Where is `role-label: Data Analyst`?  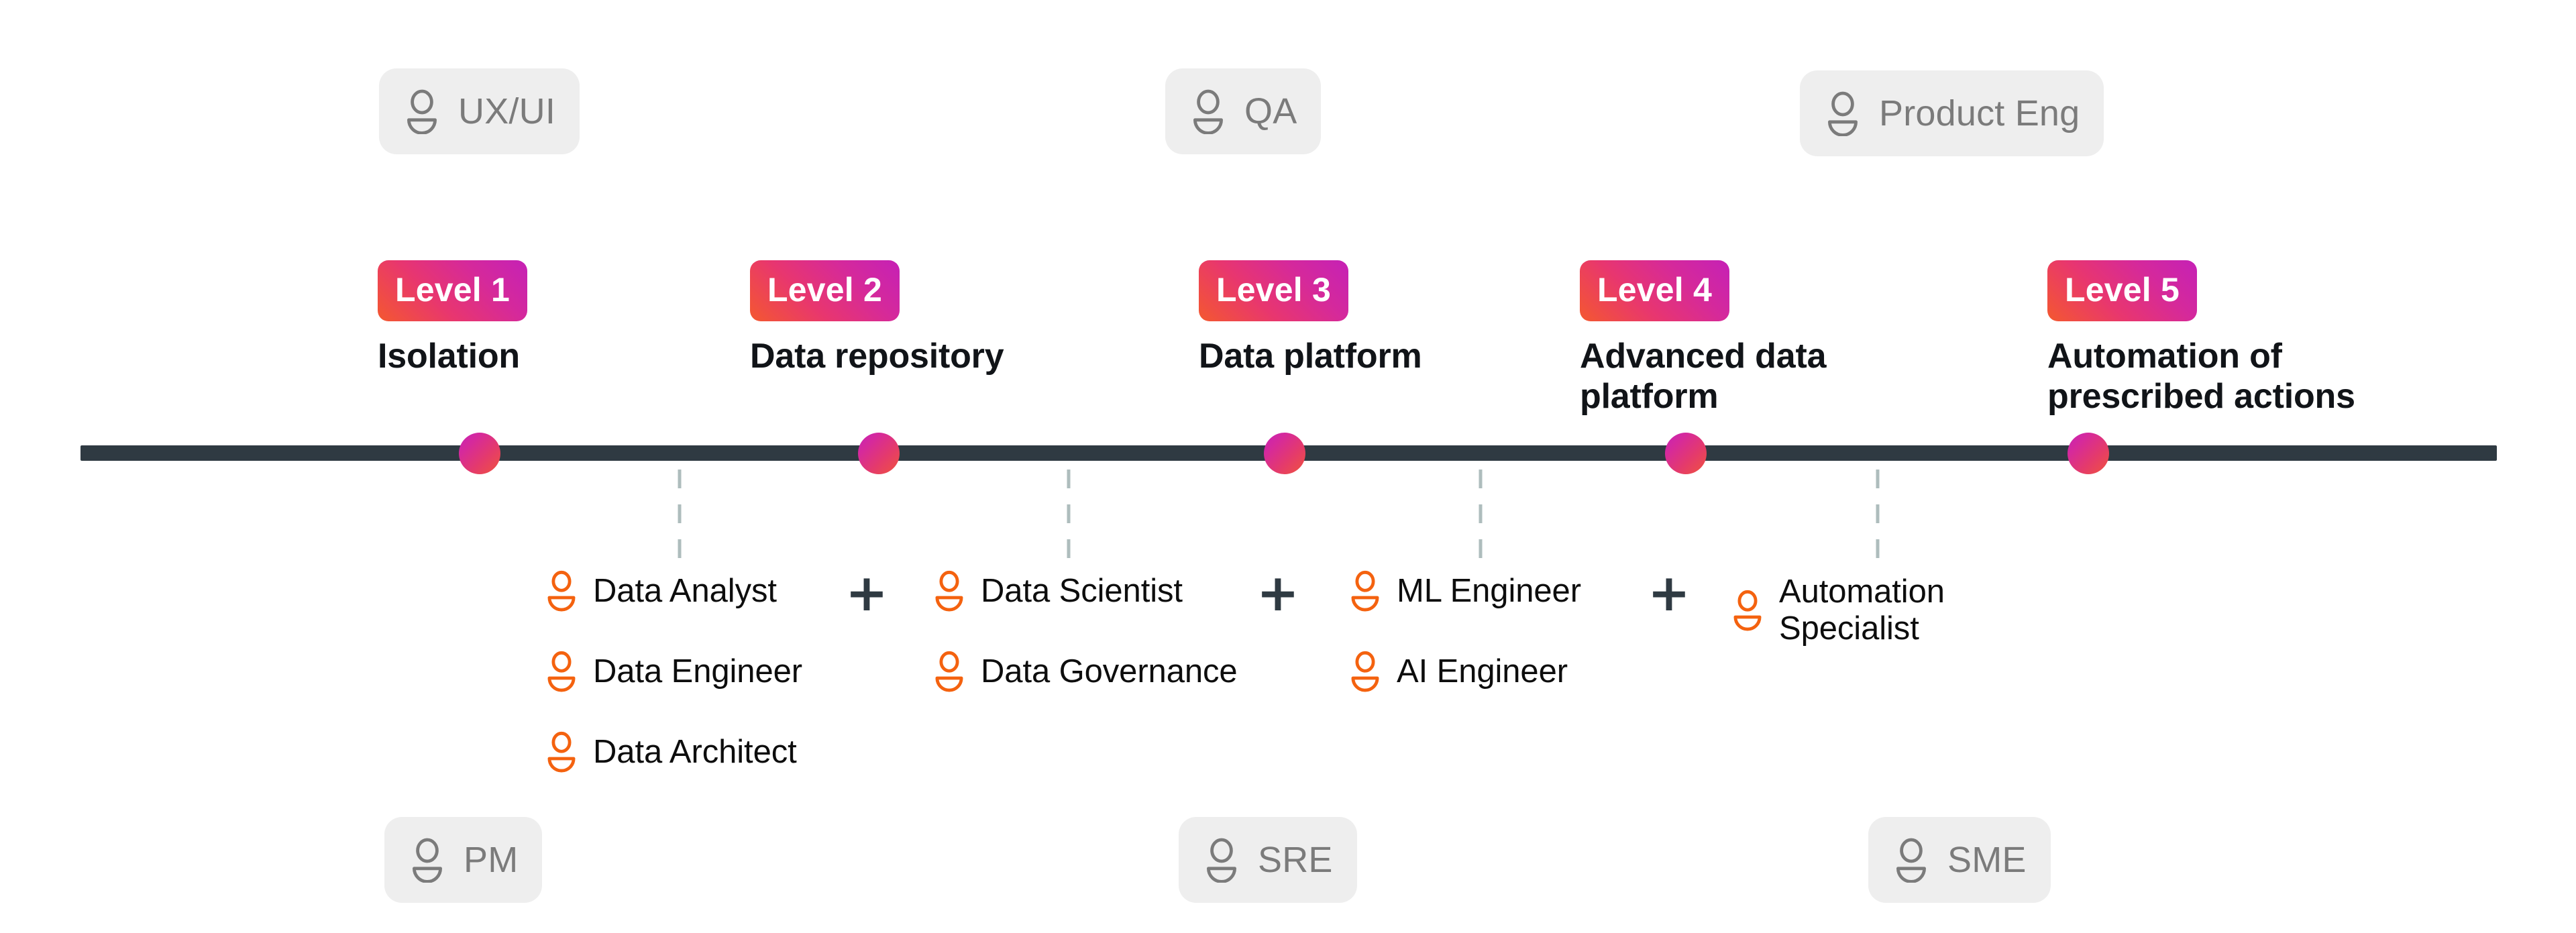
role-label: Data Analyst is located at coordinates (685, 590).